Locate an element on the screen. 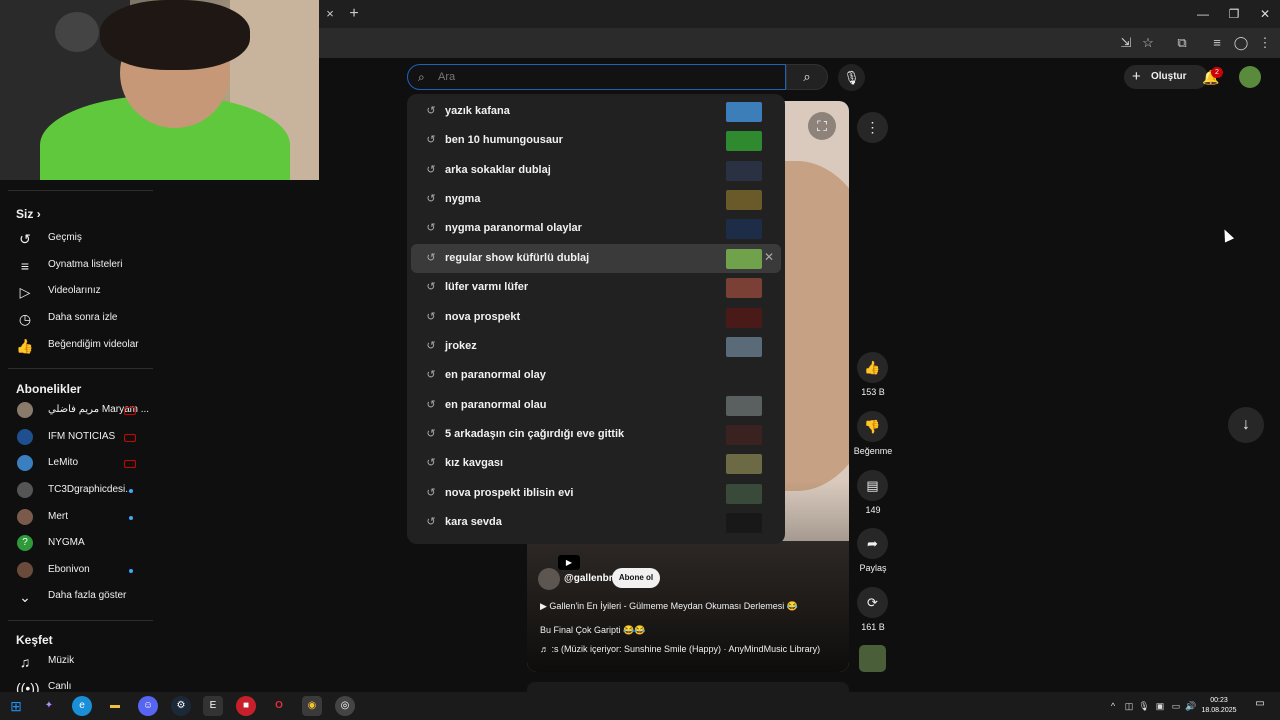 The image size is (1280, 720). suggestion-item: ↺ kız kavgası is located at coordinates (596, 463).